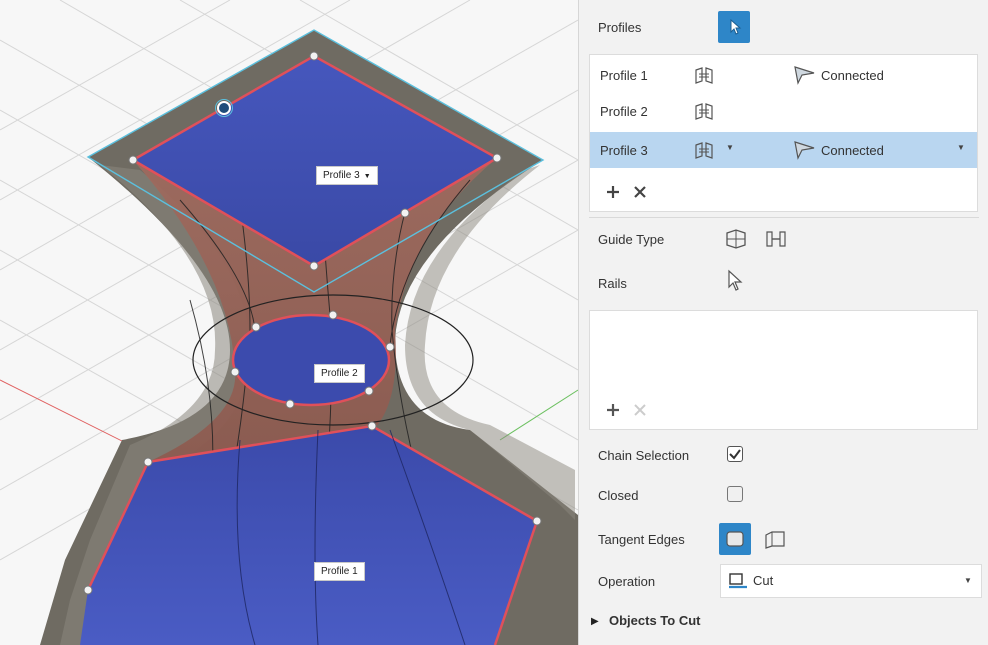 The height and width of the screenshot is (645, 988). Describe the element at coordinates (224, 108) in the screenshot. I see `selected-point` at that location.